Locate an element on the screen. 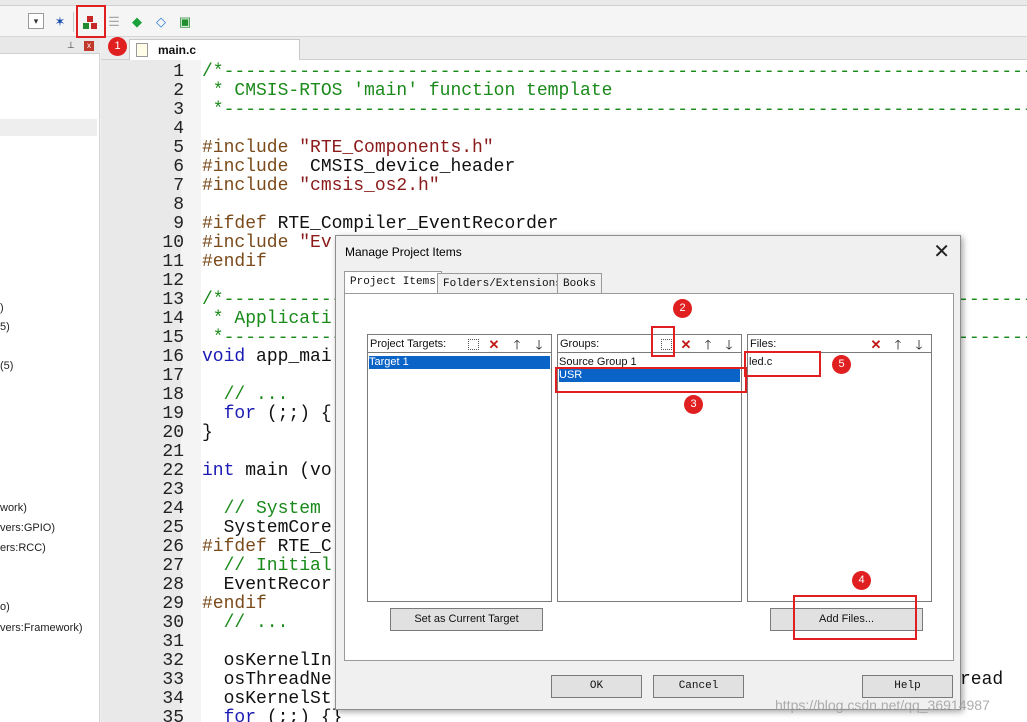 Image resolution: width=1027 pixels, height=722 pixels. pin-icon: ⊥ is located at coordinates (71, 45).